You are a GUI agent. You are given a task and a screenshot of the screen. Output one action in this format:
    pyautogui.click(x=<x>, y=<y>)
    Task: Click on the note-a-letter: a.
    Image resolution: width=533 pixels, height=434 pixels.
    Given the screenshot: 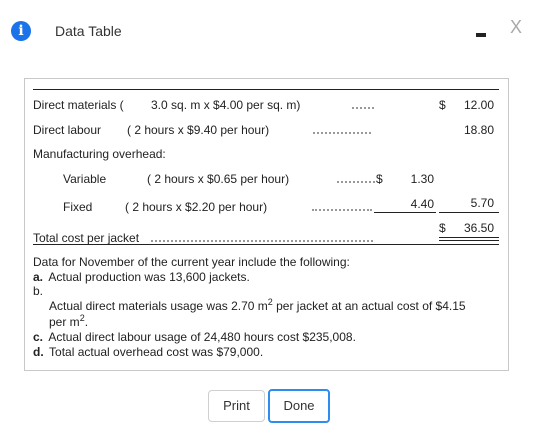 What is the action you would take?
    pyautogui.click(x=38, y=277)
    